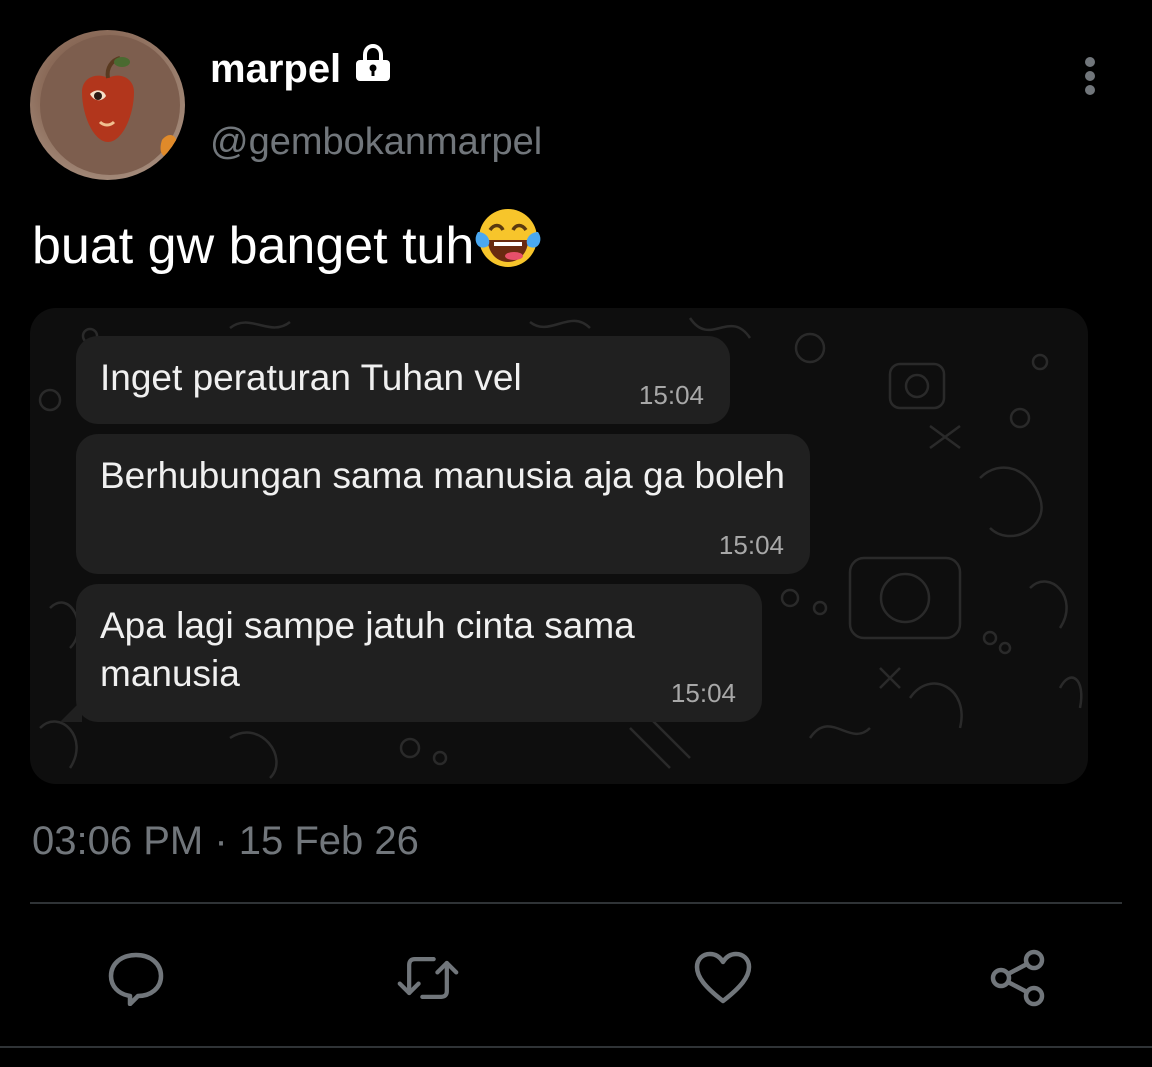 The image size is (1152, 1067). Describe the element at coordinates (442, 475) in the screenshot. I see `chat-message-text: Berhubungan sama manusia aja ga boleh` at that location.